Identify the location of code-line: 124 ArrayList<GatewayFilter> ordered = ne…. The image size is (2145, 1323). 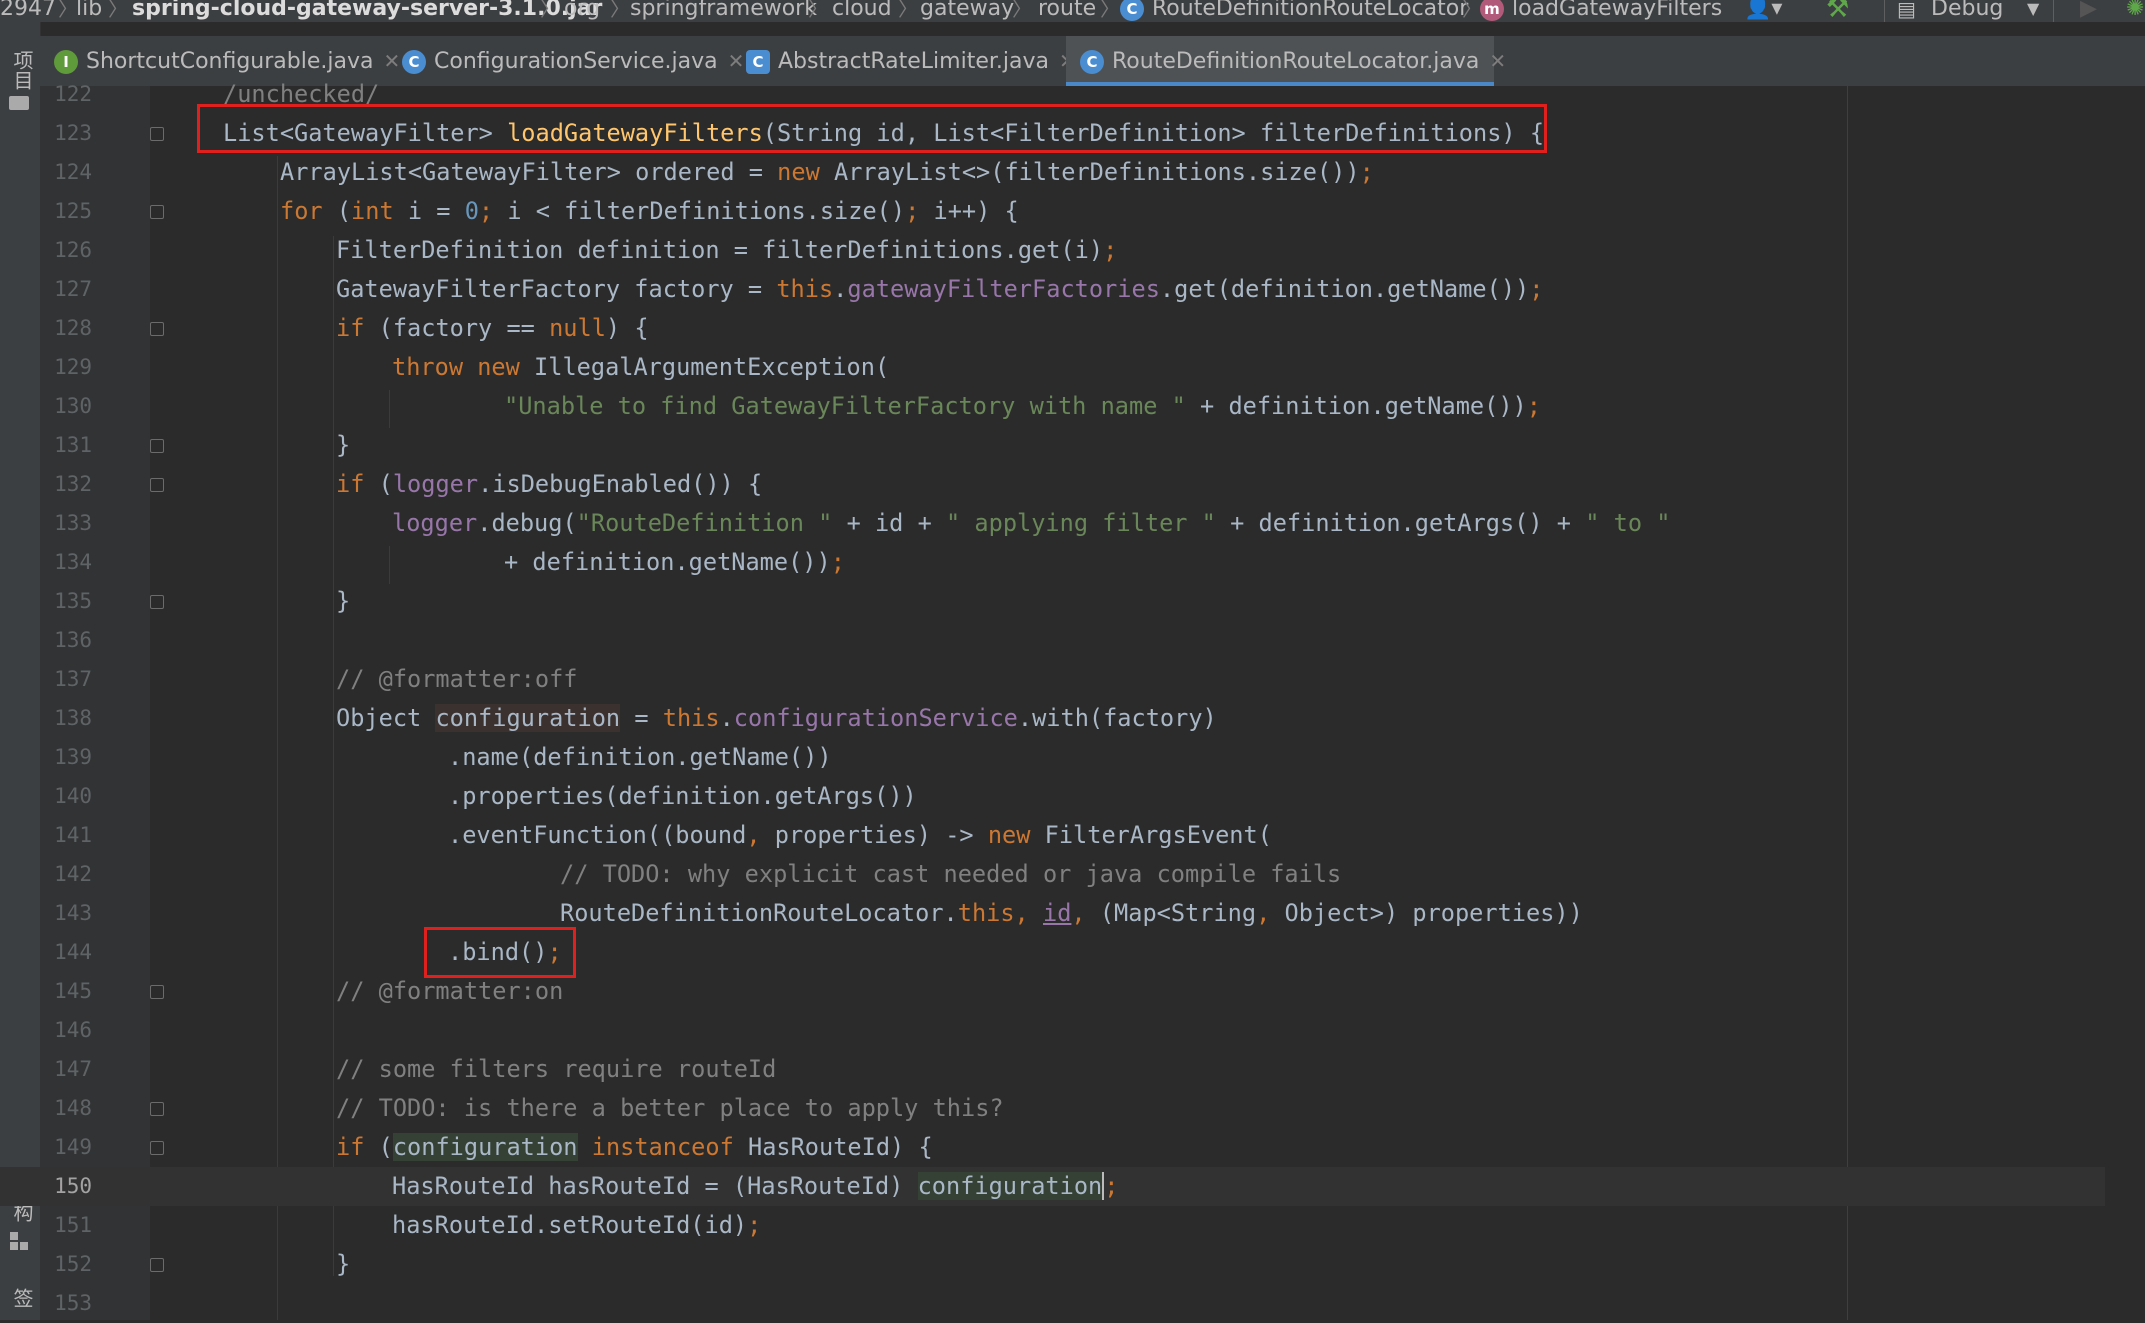
(1052, 172).